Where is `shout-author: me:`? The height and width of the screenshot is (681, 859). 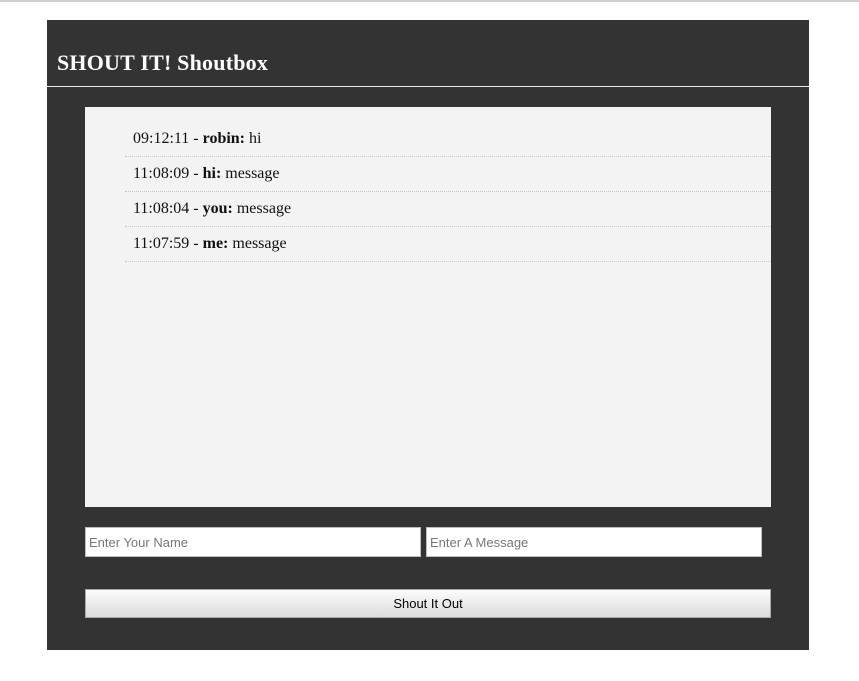 shout-author: me: is located at coordinates (215, 243).